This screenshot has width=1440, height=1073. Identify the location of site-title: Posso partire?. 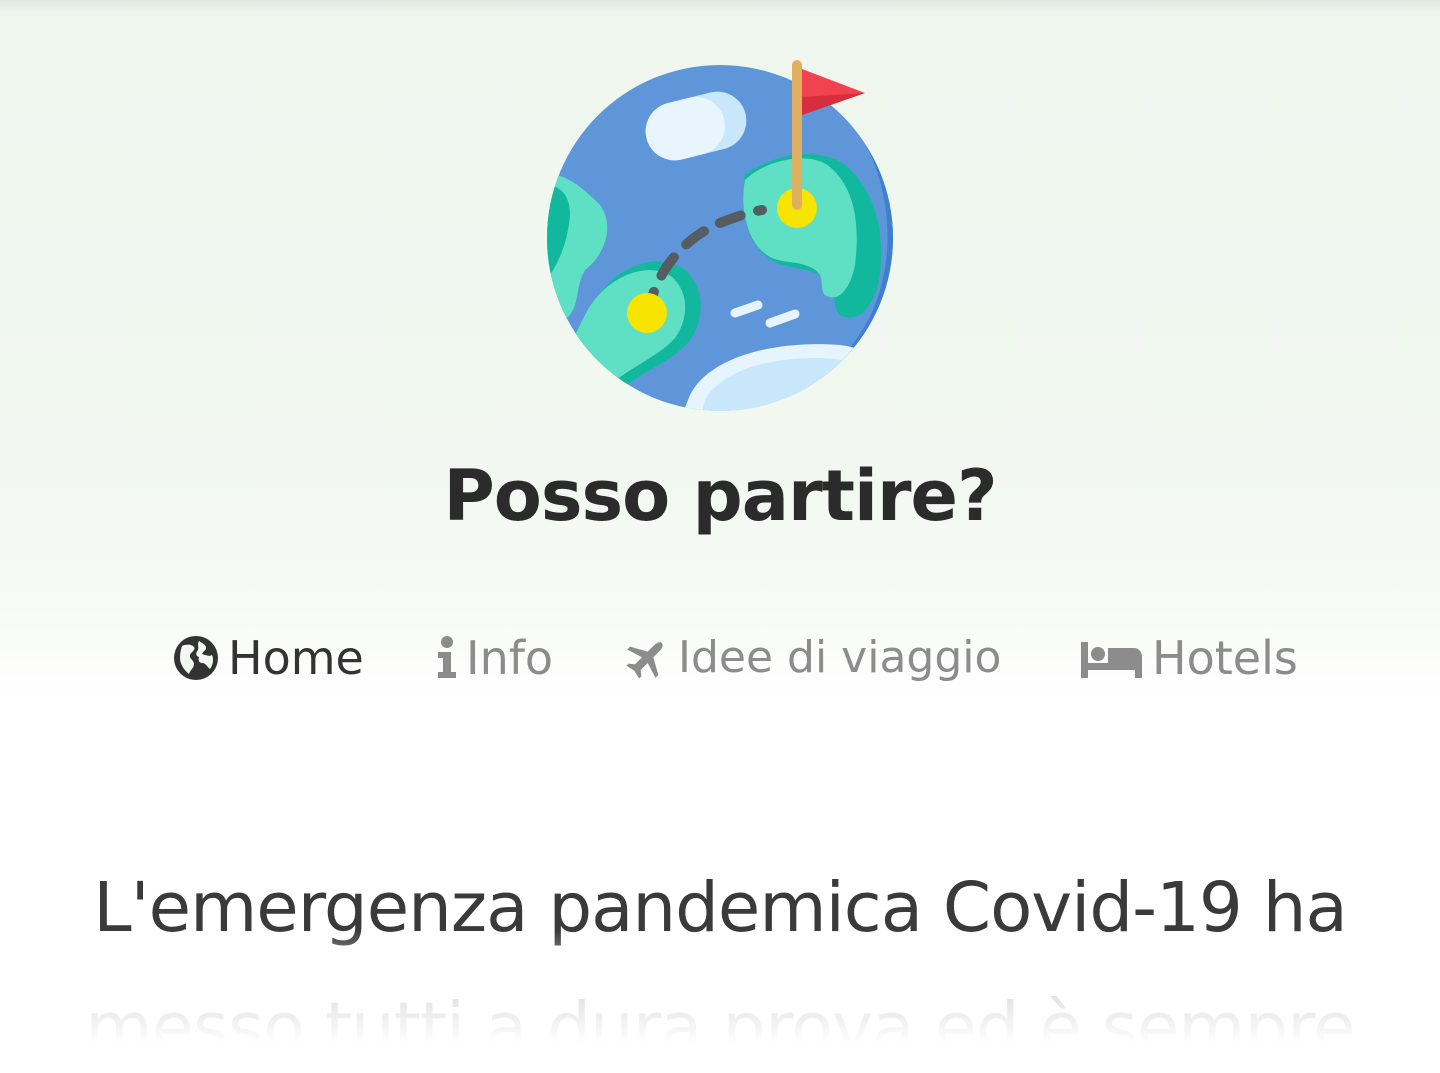
(720, 496).